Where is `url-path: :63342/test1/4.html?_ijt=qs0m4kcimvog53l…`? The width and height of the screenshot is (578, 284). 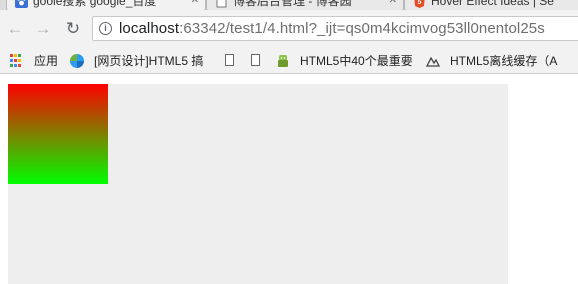
url-path: :63342/test1/4.html?_ijt=qs0m4kcimvog53l… is located at coordinates (362, 28).